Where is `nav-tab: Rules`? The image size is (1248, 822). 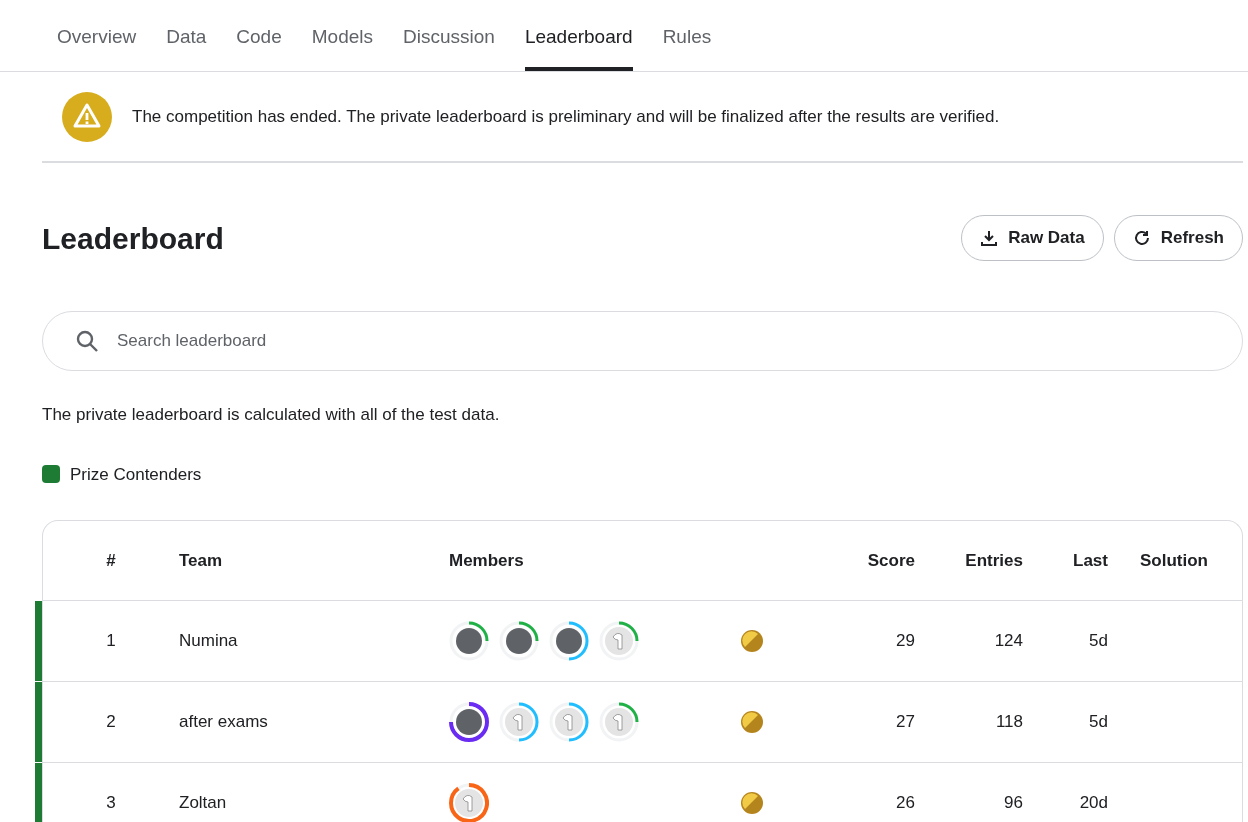 nav-tab: Rules is located at coordinates (687, 46).